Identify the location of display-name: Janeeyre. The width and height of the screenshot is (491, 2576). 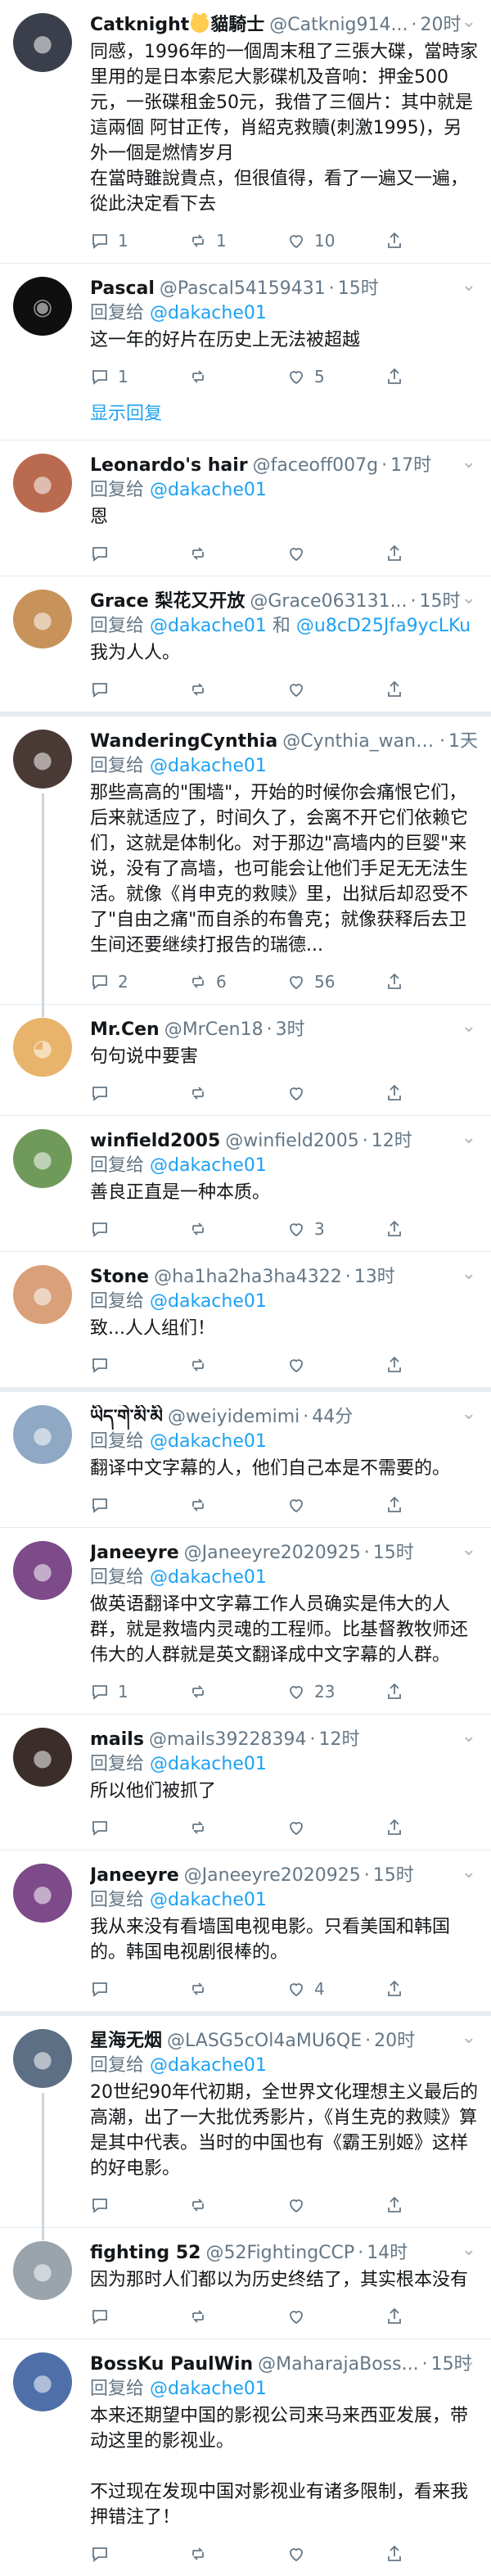
(134, 1876).